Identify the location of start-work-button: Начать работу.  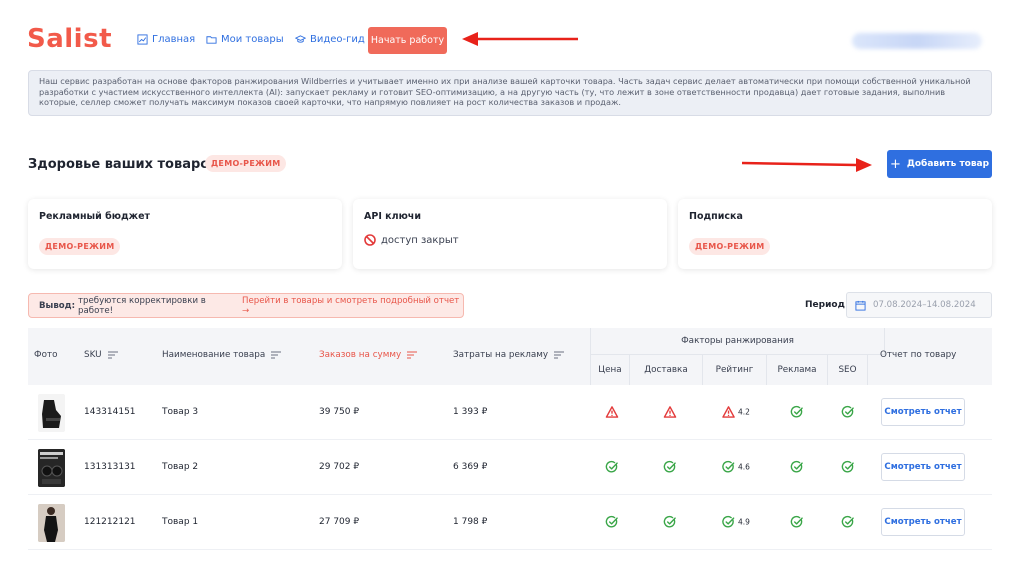
(407, 40).